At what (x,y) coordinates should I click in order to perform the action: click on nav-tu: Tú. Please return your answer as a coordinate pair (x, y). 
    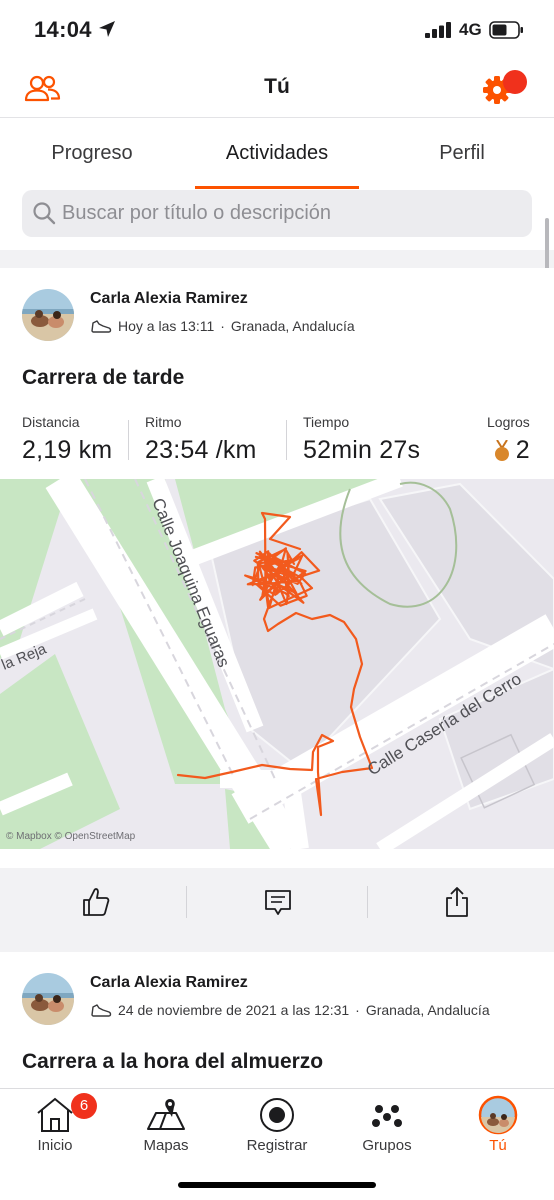
    Looking at the image, I should click on (498, 1124).